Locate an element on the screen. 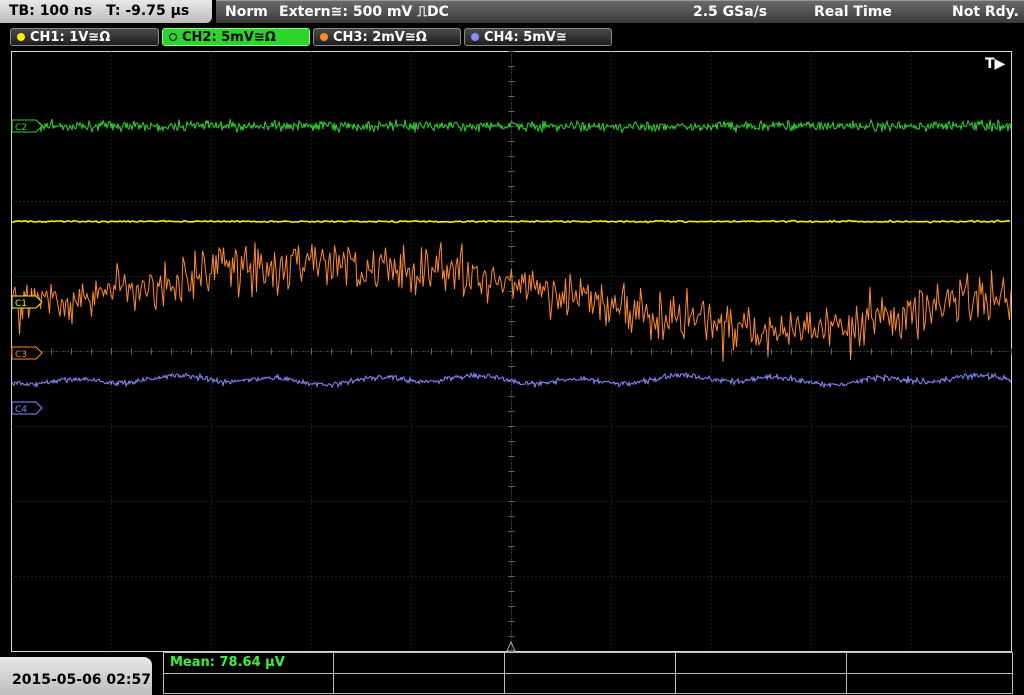 The width and height of the screenshot is (1024, 695). ch3-offset-marker: C3 is located at coordinates (27, 353).